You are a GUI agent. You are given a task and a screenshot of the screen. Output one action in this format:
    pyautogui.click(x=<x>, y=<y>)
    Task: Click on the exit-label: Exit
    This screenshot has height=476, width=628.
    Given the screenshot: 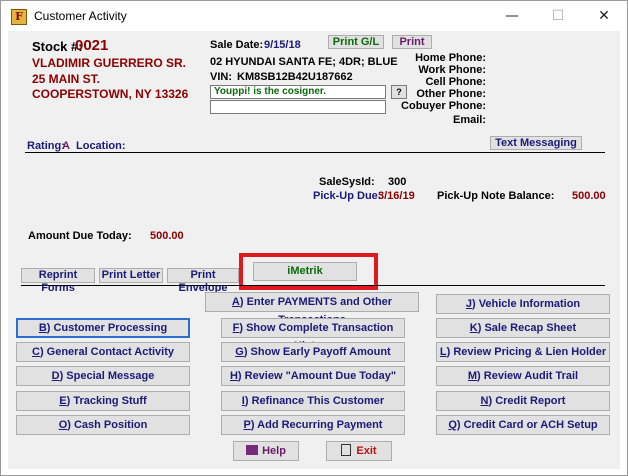 What is the action you would take?
    pyautogui.click(x=366, y=451)
    